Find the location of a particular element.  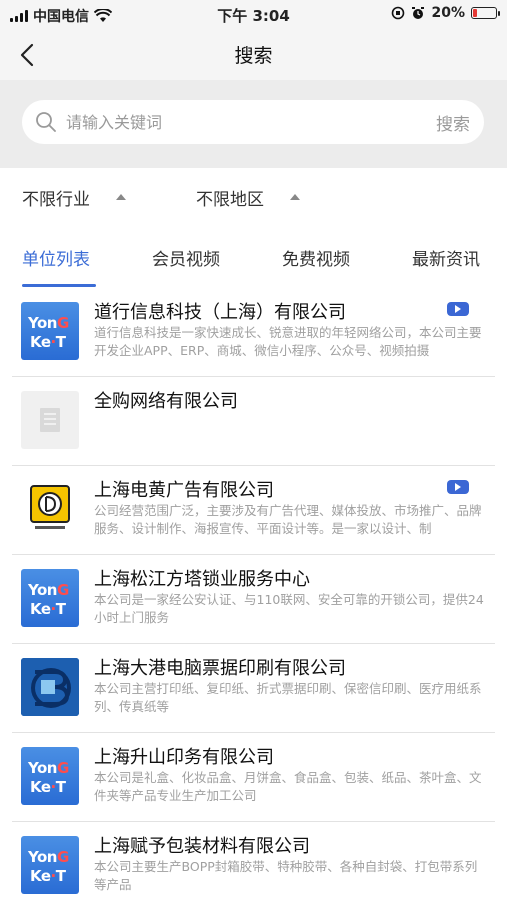

company-description: 本公司是一家经公安认证、与110联网、安全可靠的开锁公司，提供24小时上门服务 is located at coordinates (289, 608).